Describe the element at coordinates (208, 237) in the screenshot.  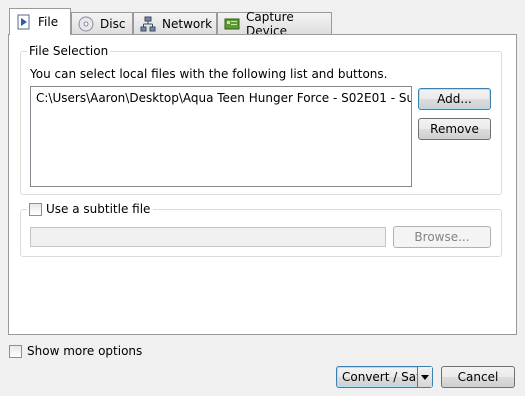
I see `subtitle-path-field` at that location.